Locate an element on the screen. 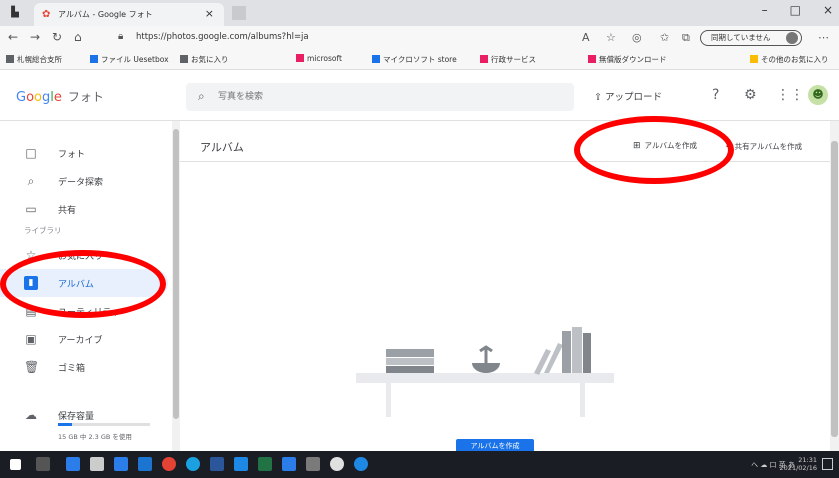  settings-taskbar-icon is located at coordinates (313, 464).